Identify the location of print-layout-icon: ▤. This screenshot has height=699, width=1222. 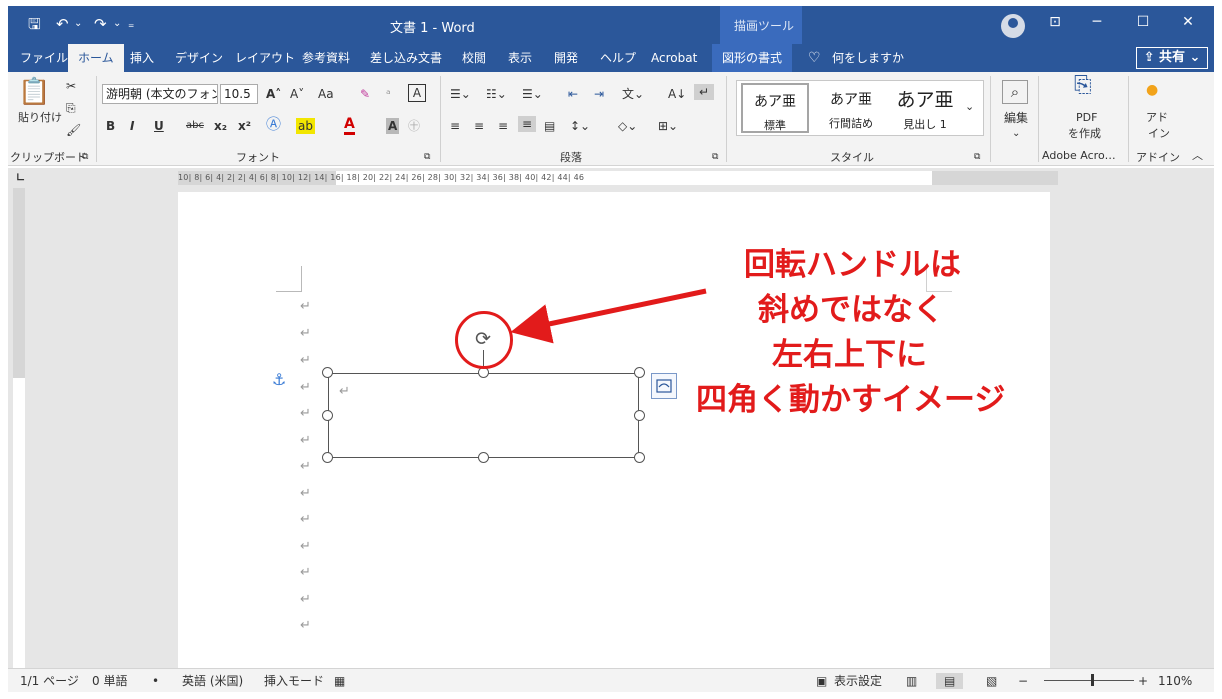
(950, 681).